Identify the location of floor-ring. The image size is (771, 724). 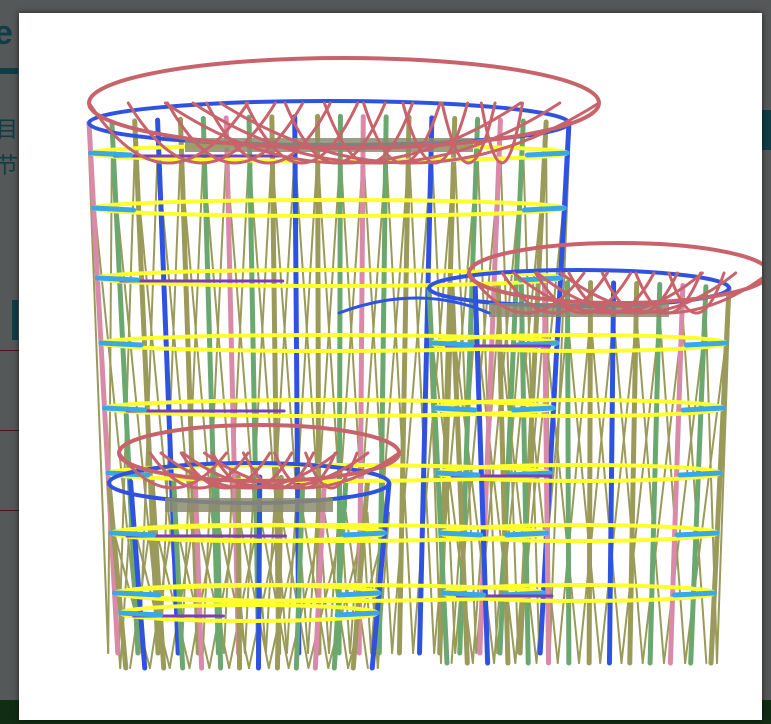
(329, 208).